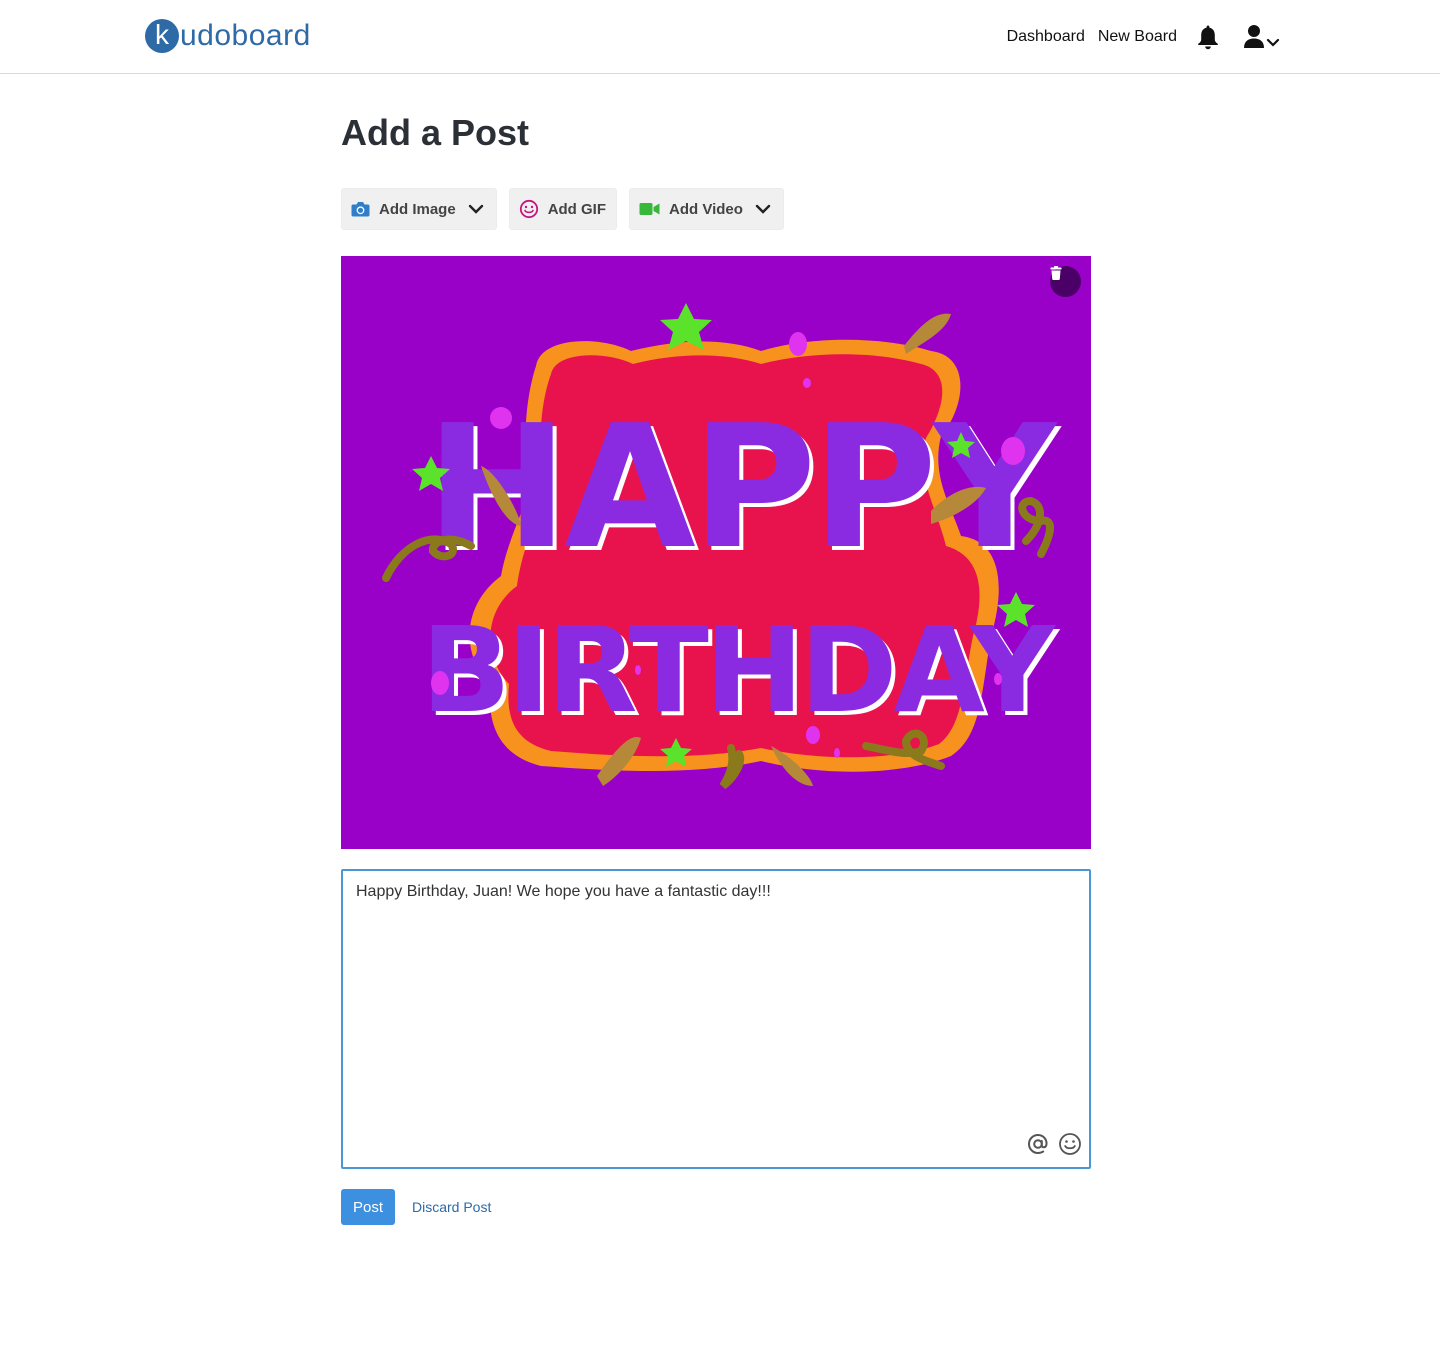 This screenshot has width=1440, height=1354. I want to click on trash-icon, so click(1056, 273).